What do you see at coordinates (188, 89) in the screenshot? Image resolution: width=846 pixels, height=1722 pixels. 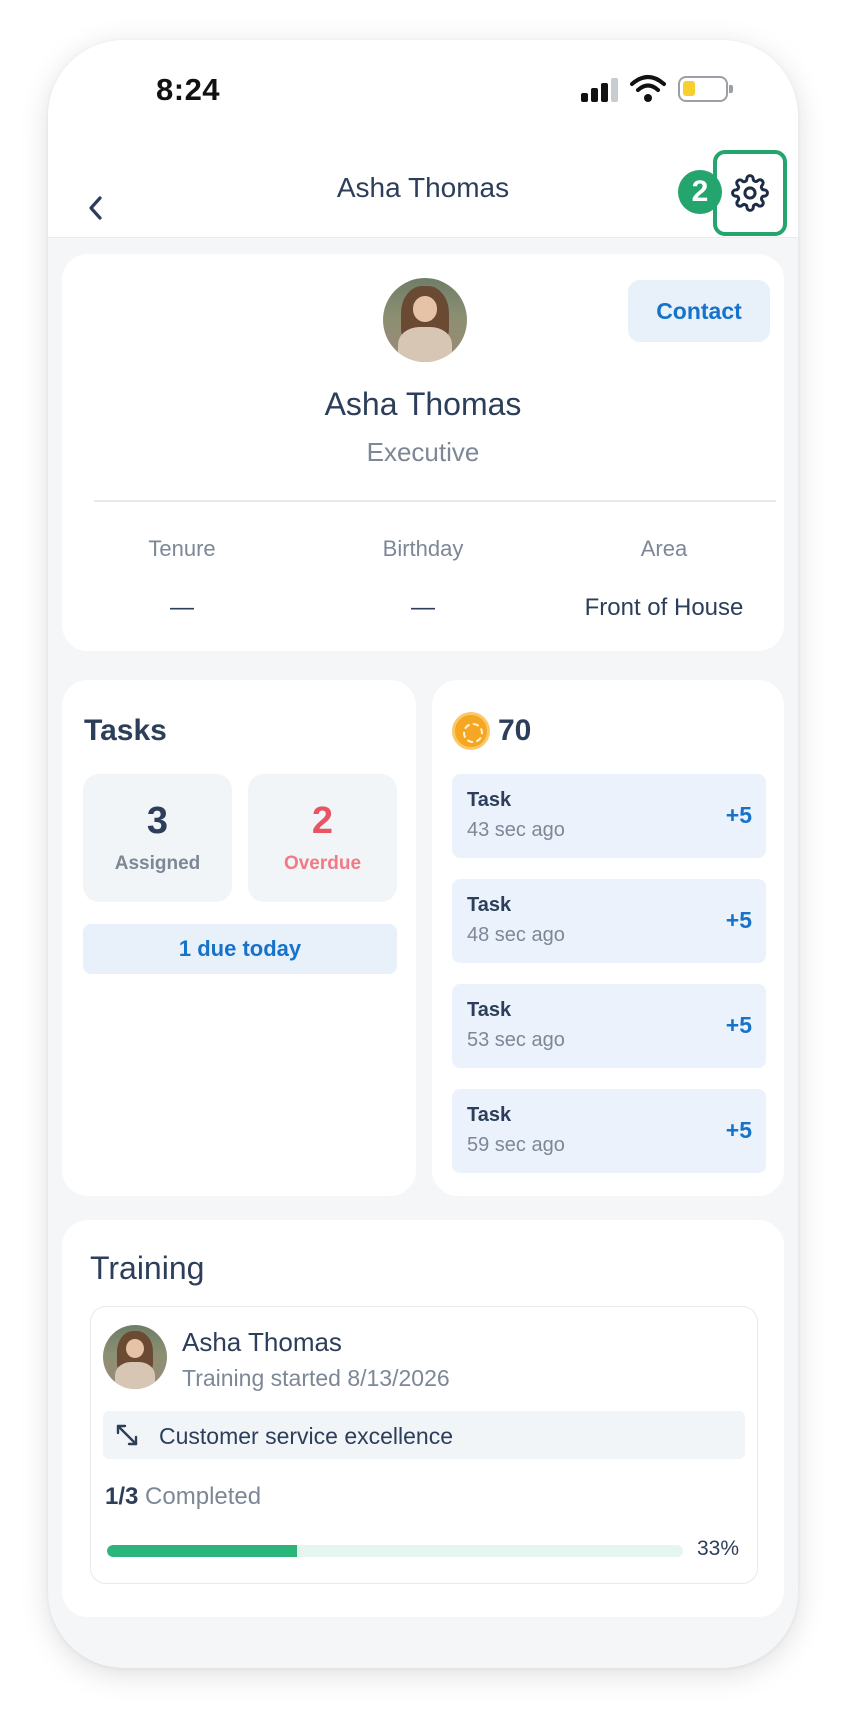 I see `status-time: 8:24` at bounding box center [188, 89].